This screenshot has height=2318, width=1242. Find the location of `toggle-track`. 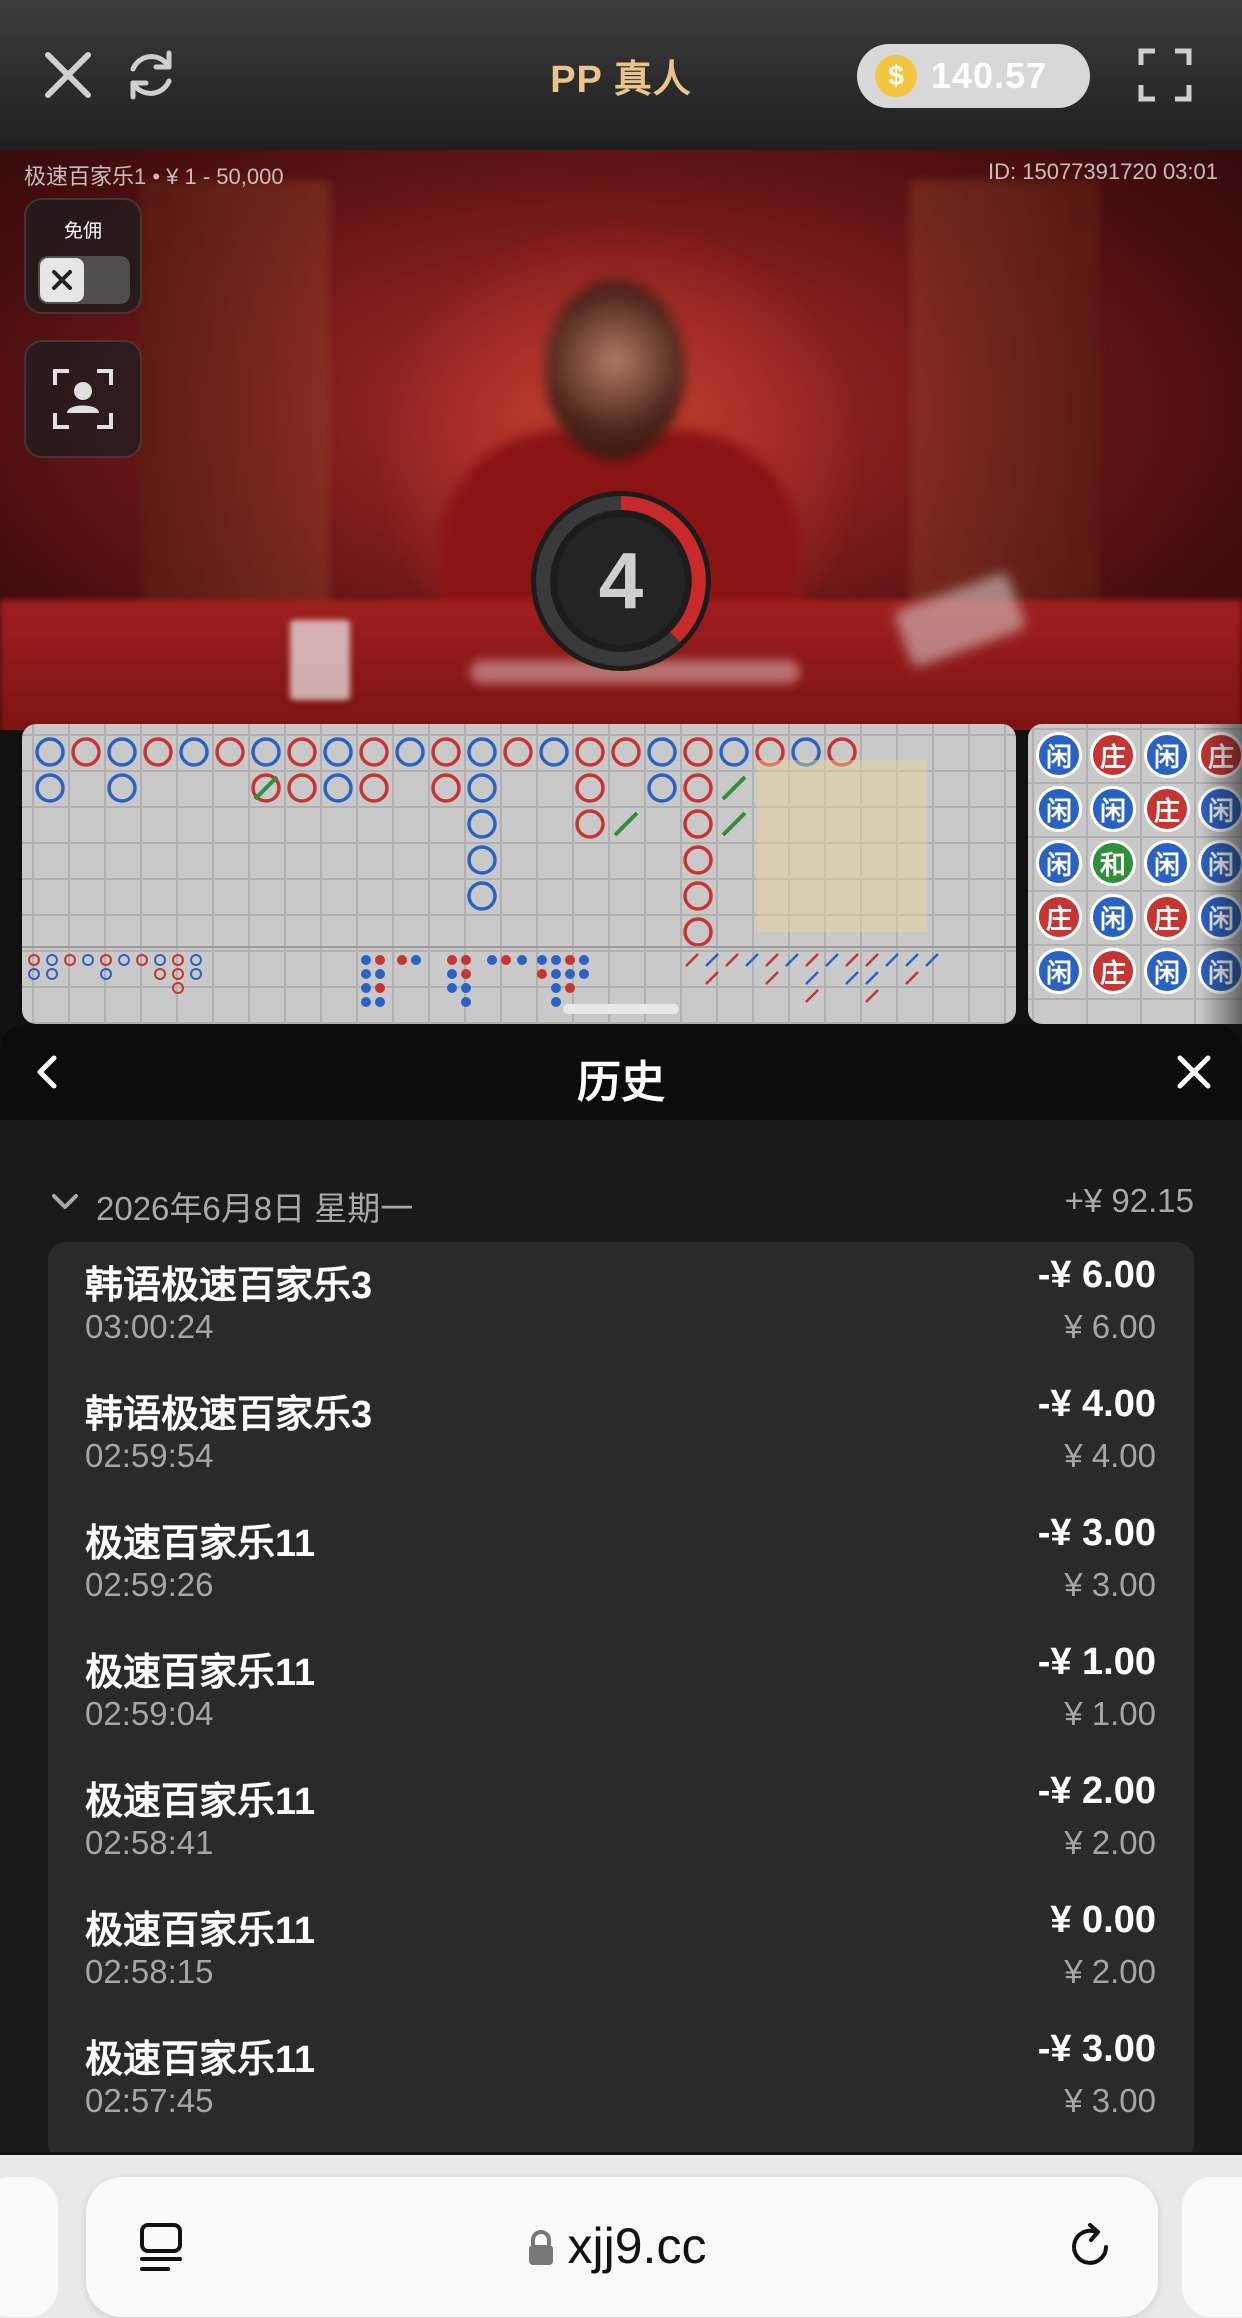

toggle-track is located at coordinates (84, 280).